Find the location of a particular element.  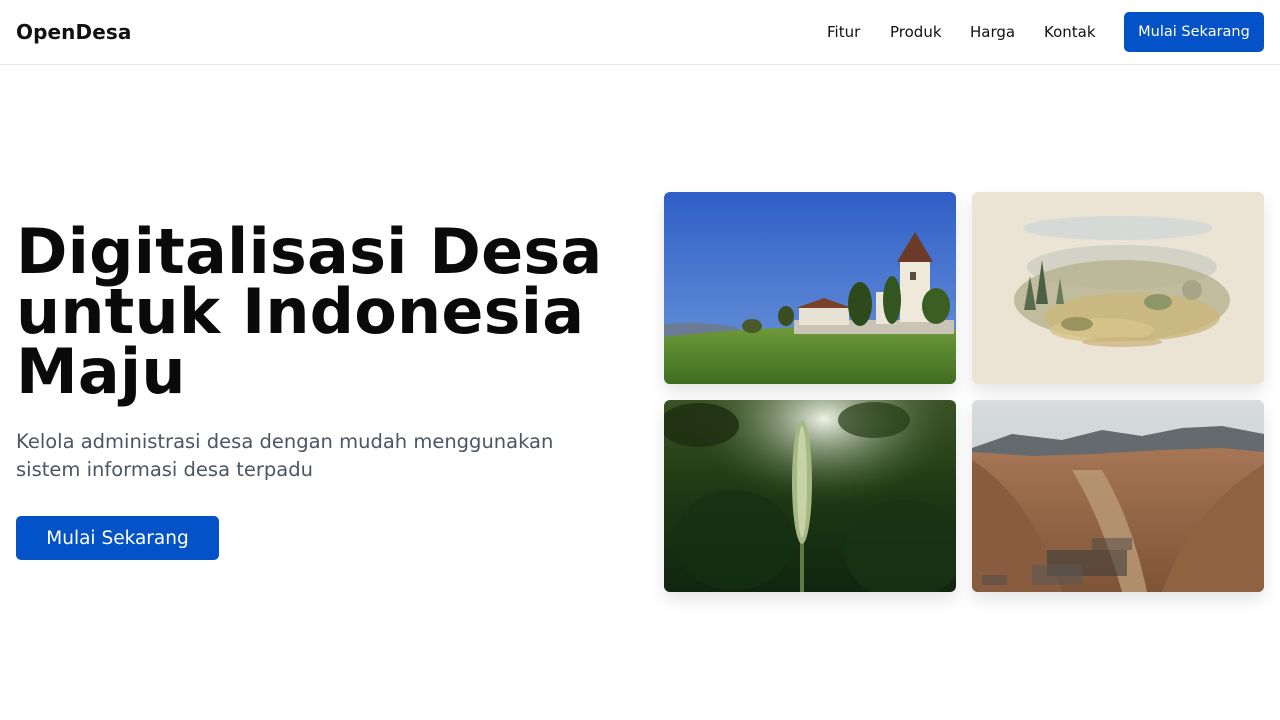

valley-photo is located at coordinates (1118, 496).